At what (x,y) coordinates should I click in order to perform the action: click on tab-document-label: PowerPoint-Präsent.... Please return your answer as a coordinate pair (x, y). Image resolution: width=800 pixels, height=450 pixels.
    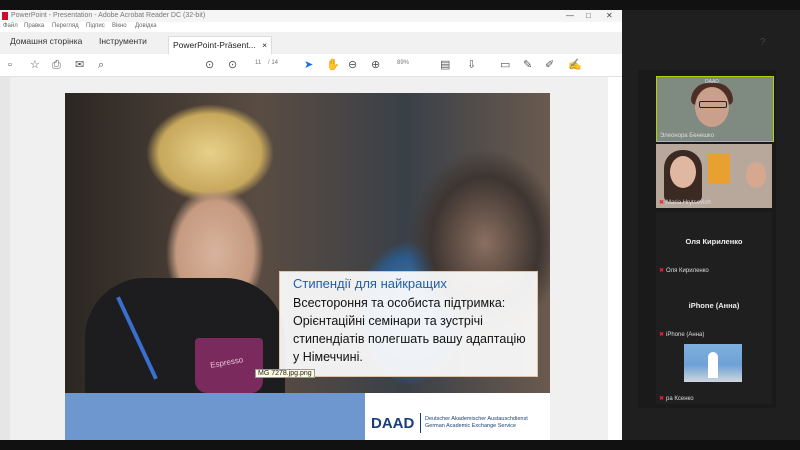
    Looking at the image, I should click on (214, 45).